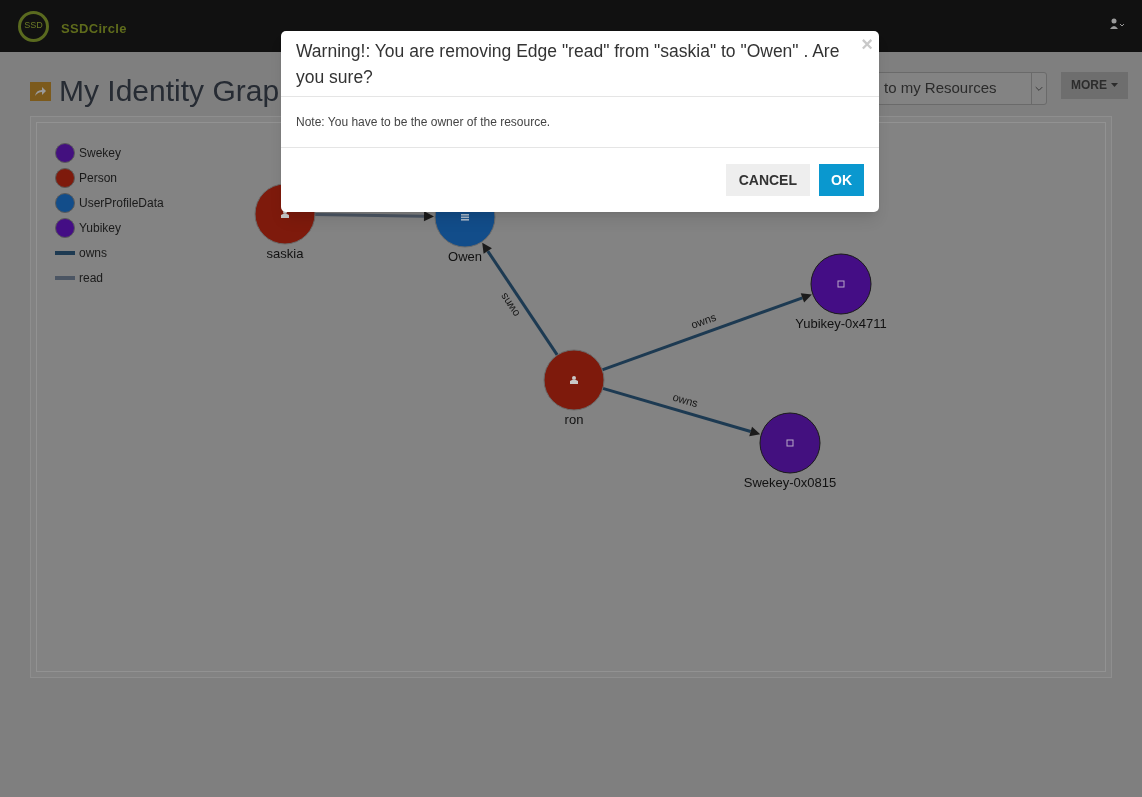 This screenshot has height=797, width=1142. Describe the element at coordinates (93, 253) in the screenshot. I see `legend-label: owns` at that location.